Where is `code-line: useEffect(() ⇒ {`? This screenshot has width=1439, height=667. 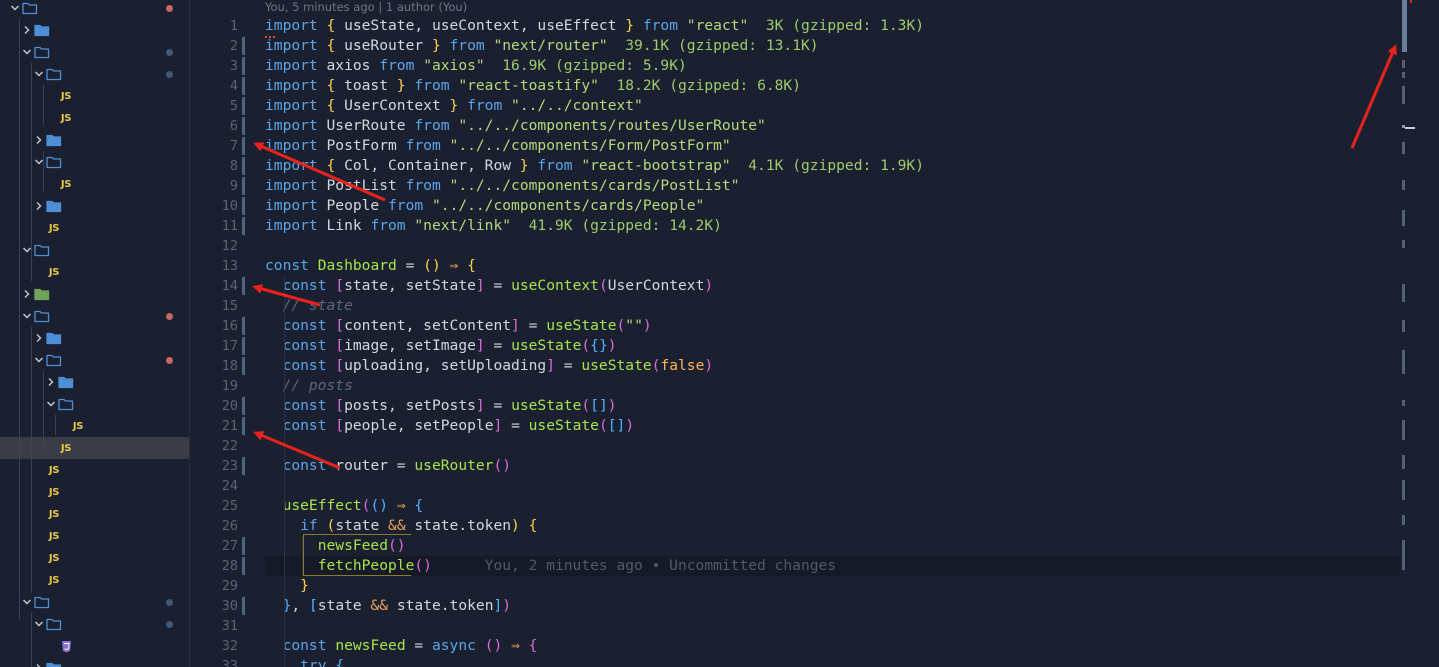
code-line: useEffect(() ⇒ { is located at coordinates (344, 506).